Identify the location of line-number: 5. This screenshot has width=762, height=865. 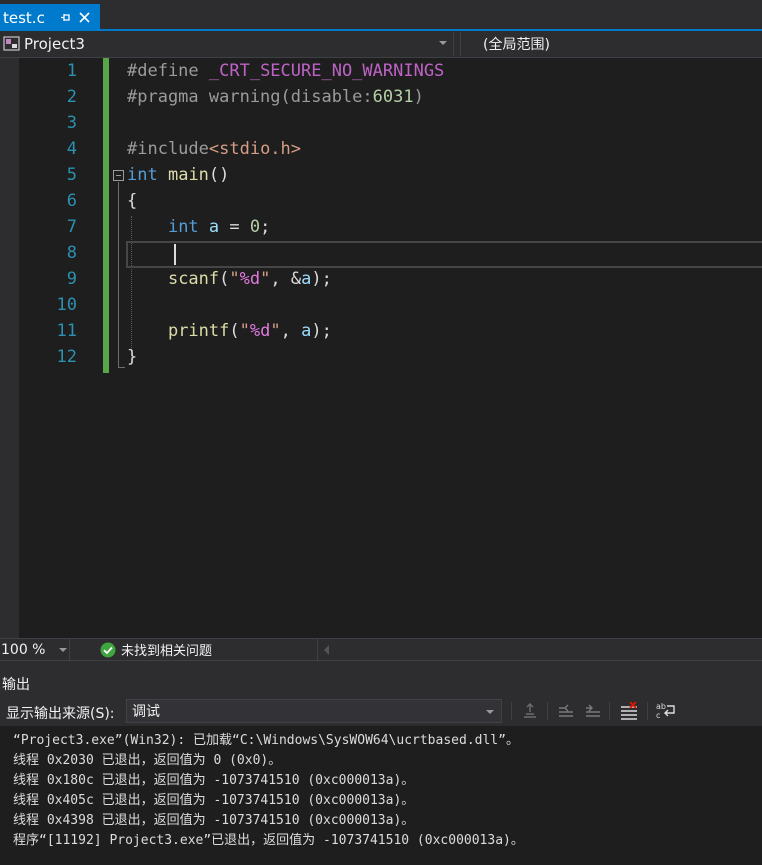
(71, 175).